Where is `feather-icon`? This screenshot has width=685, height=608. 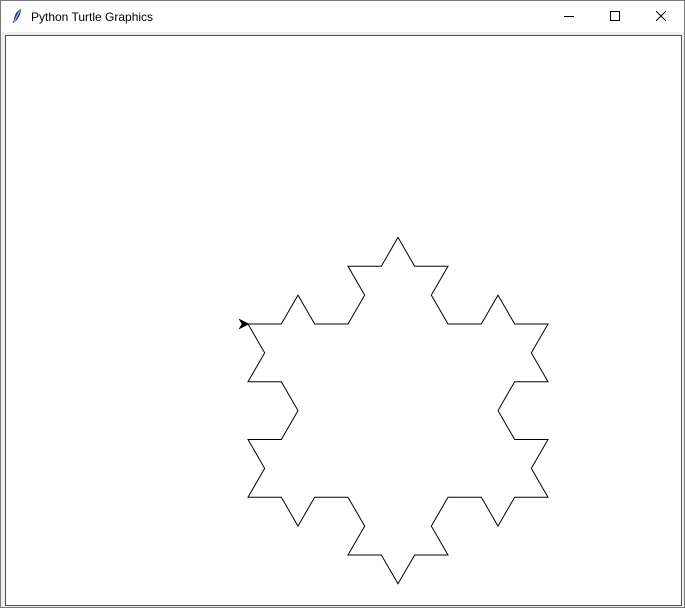 feather-icon is located at coordinates (17, 16).